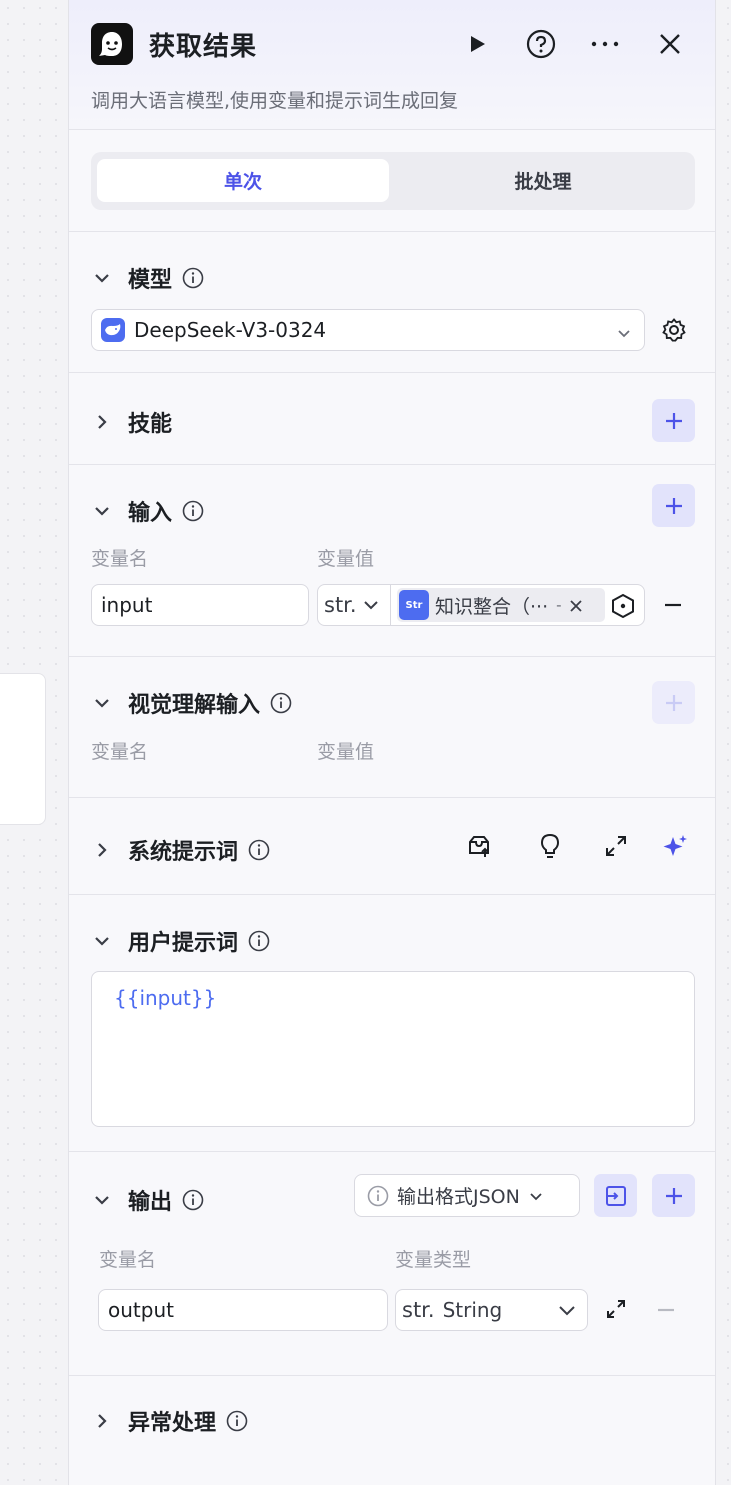 Image resolution: width=731 pixels, height=1485 pixels. What do you see at coordinates (183, 943) in the screenshot?
I see `user-prompt-title: 用户提示词` at bounding box center [183, 943].